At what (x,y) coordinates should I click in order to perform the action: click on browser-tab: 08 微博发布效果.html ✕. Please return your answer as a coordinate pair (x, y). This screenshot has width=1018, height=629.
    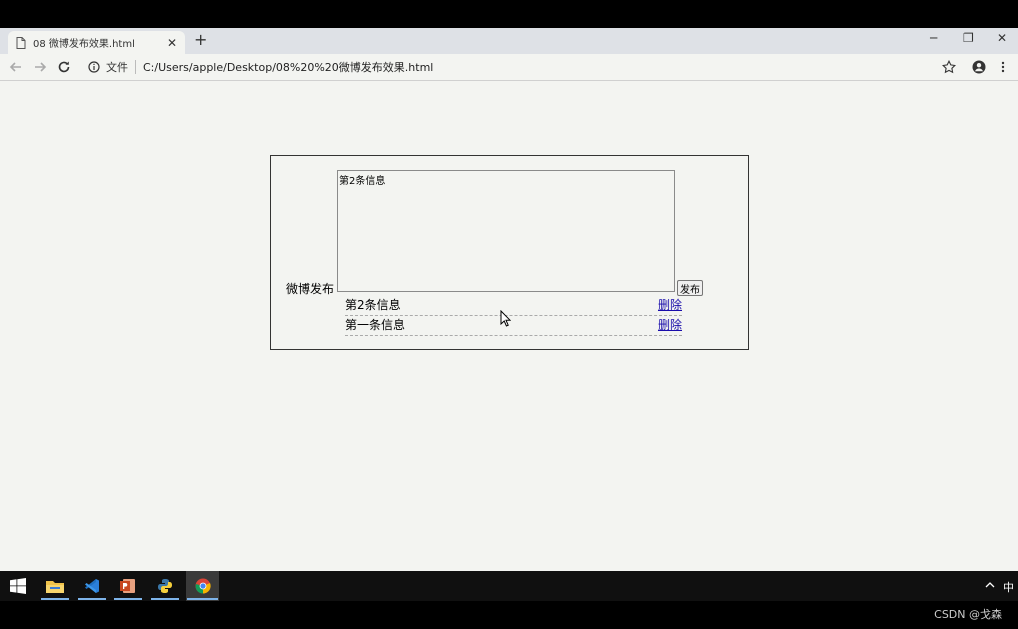
    Looking at the image, I should click on (96, 42).